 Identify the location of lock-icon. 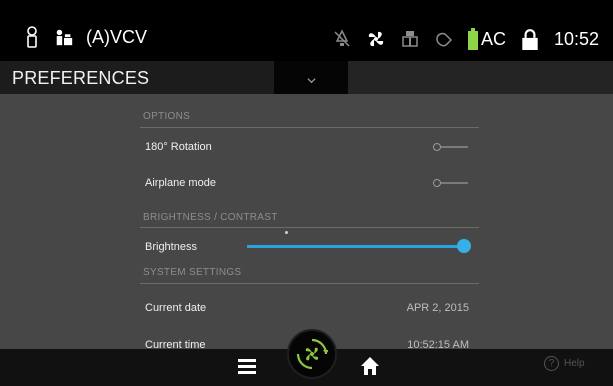
(530, 39).